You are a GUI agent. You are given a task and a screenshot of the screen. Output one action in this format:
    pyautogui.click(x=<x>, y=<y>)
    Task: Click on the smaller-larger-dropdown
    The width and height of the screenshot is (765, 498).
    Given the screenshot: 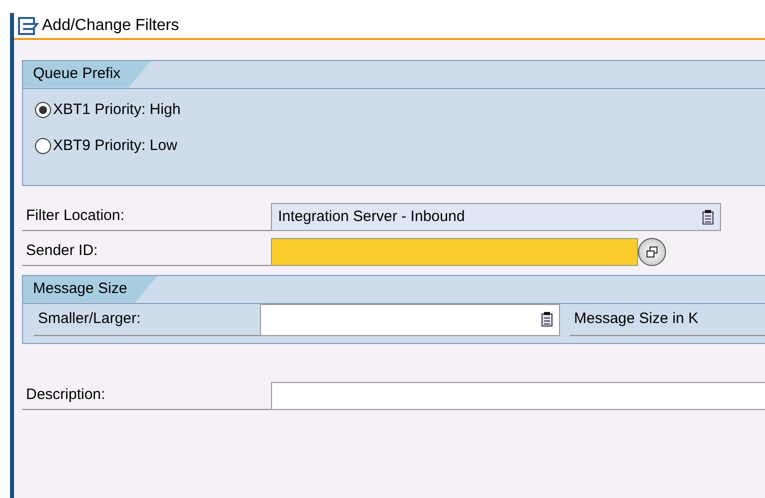 What is the action you would take?
    pyautogui.click(x=410, y=320)
    